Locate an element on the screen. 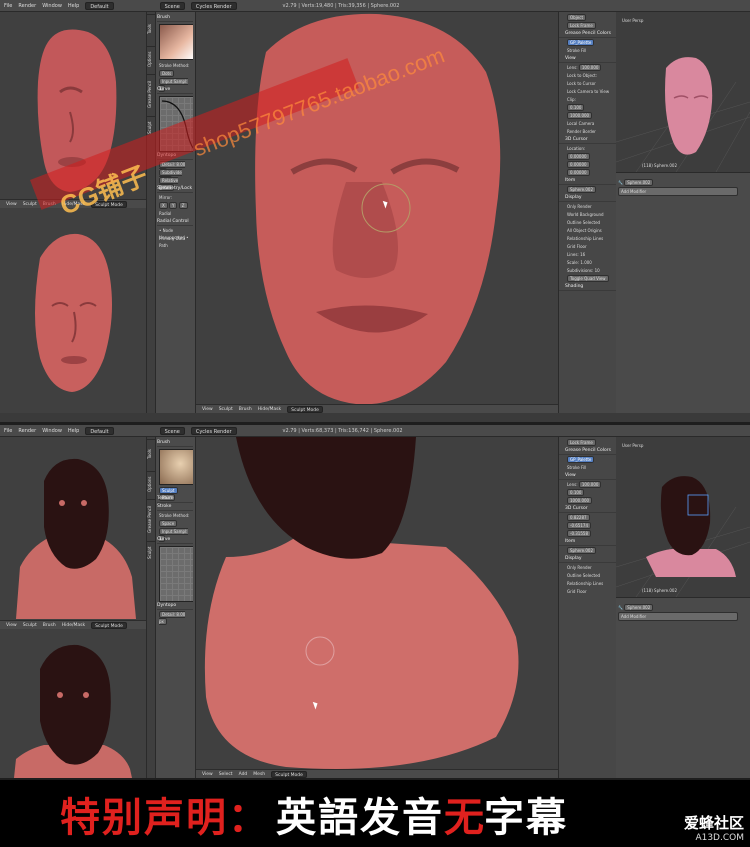 The height and width of the screenshot is (847, 750). left-viewport-top: View Sculpt Brush Hide/Mask Sculpt Mode is located at coordinates (73, 533).